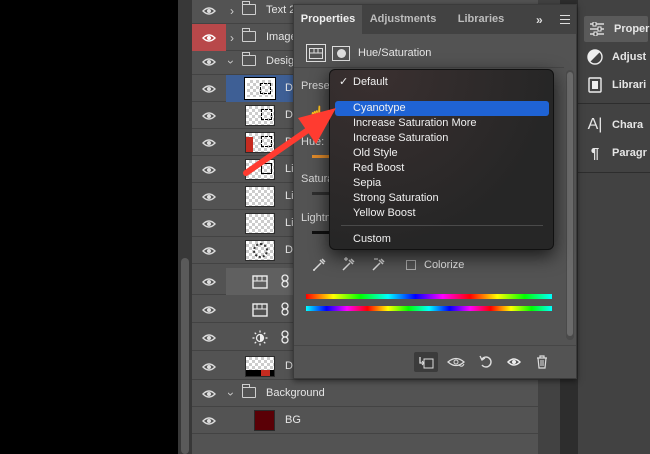 The height and width of the screenshot is (454, 650). Describe the element at coordinates (260, 337) in the screenshot. I see `brightness-icon` at that location.